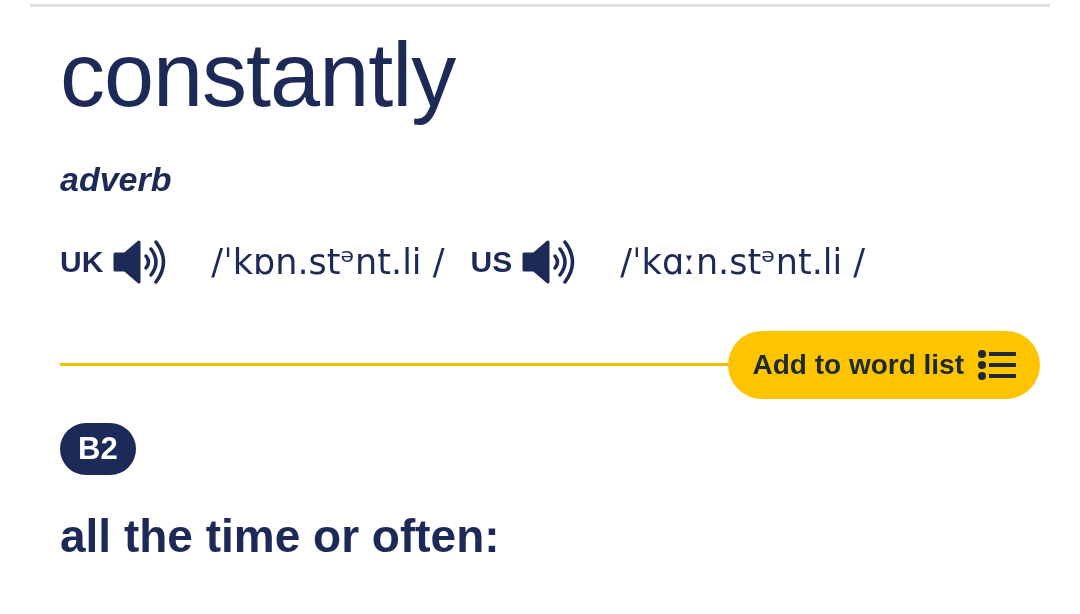  I want to click on list-icon, so click(997, 364).